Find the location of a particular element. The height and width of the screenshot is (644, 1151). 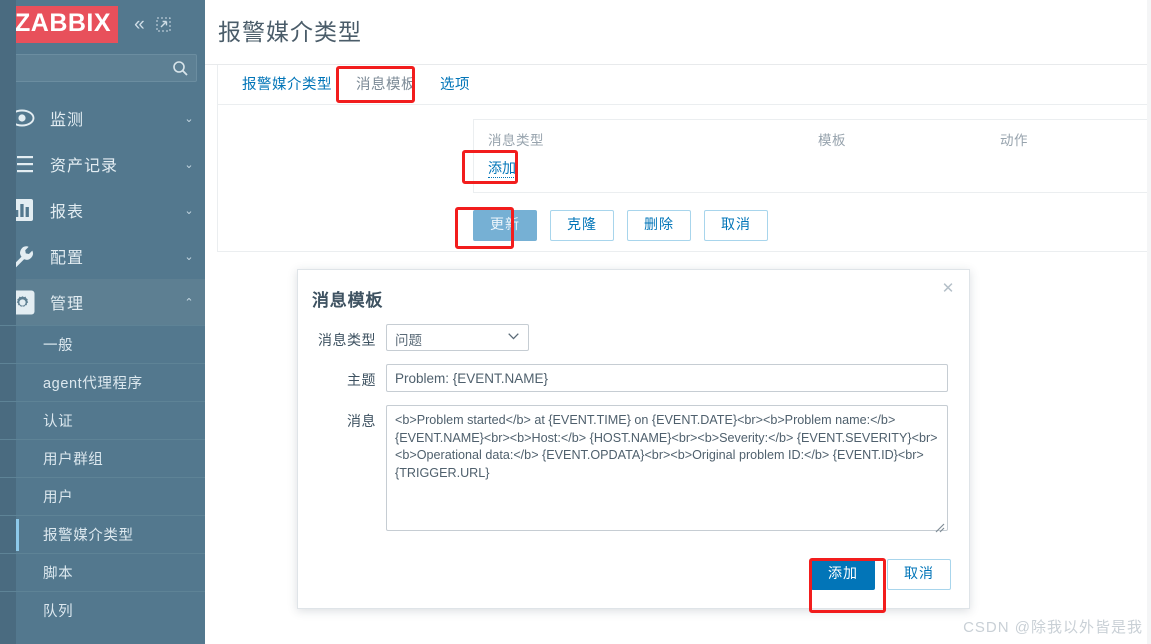

page-title: 报警媒介类型 is located at coordinates (290, 32).